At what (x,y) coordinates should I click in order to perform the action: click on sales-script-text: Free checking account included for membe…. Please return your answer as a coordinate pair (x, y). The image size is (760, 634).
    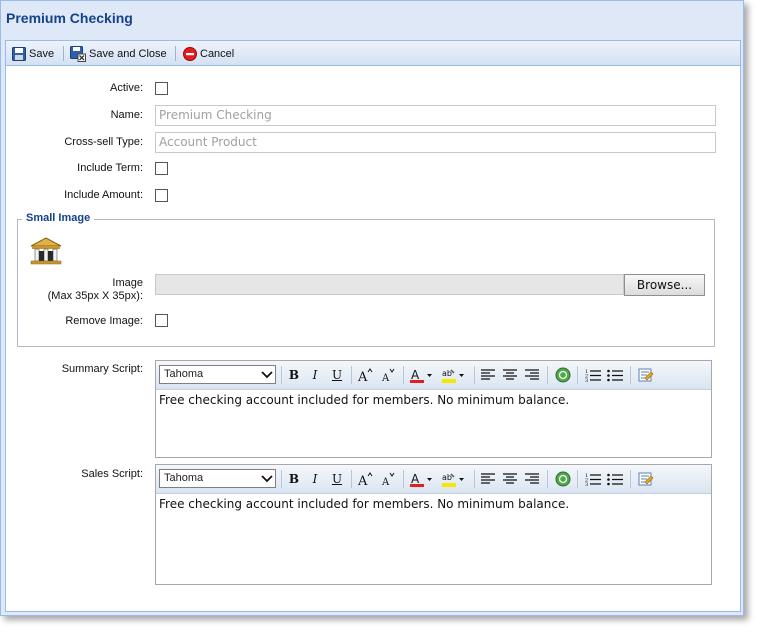
    Looking at the image, I should click on (433, 504).